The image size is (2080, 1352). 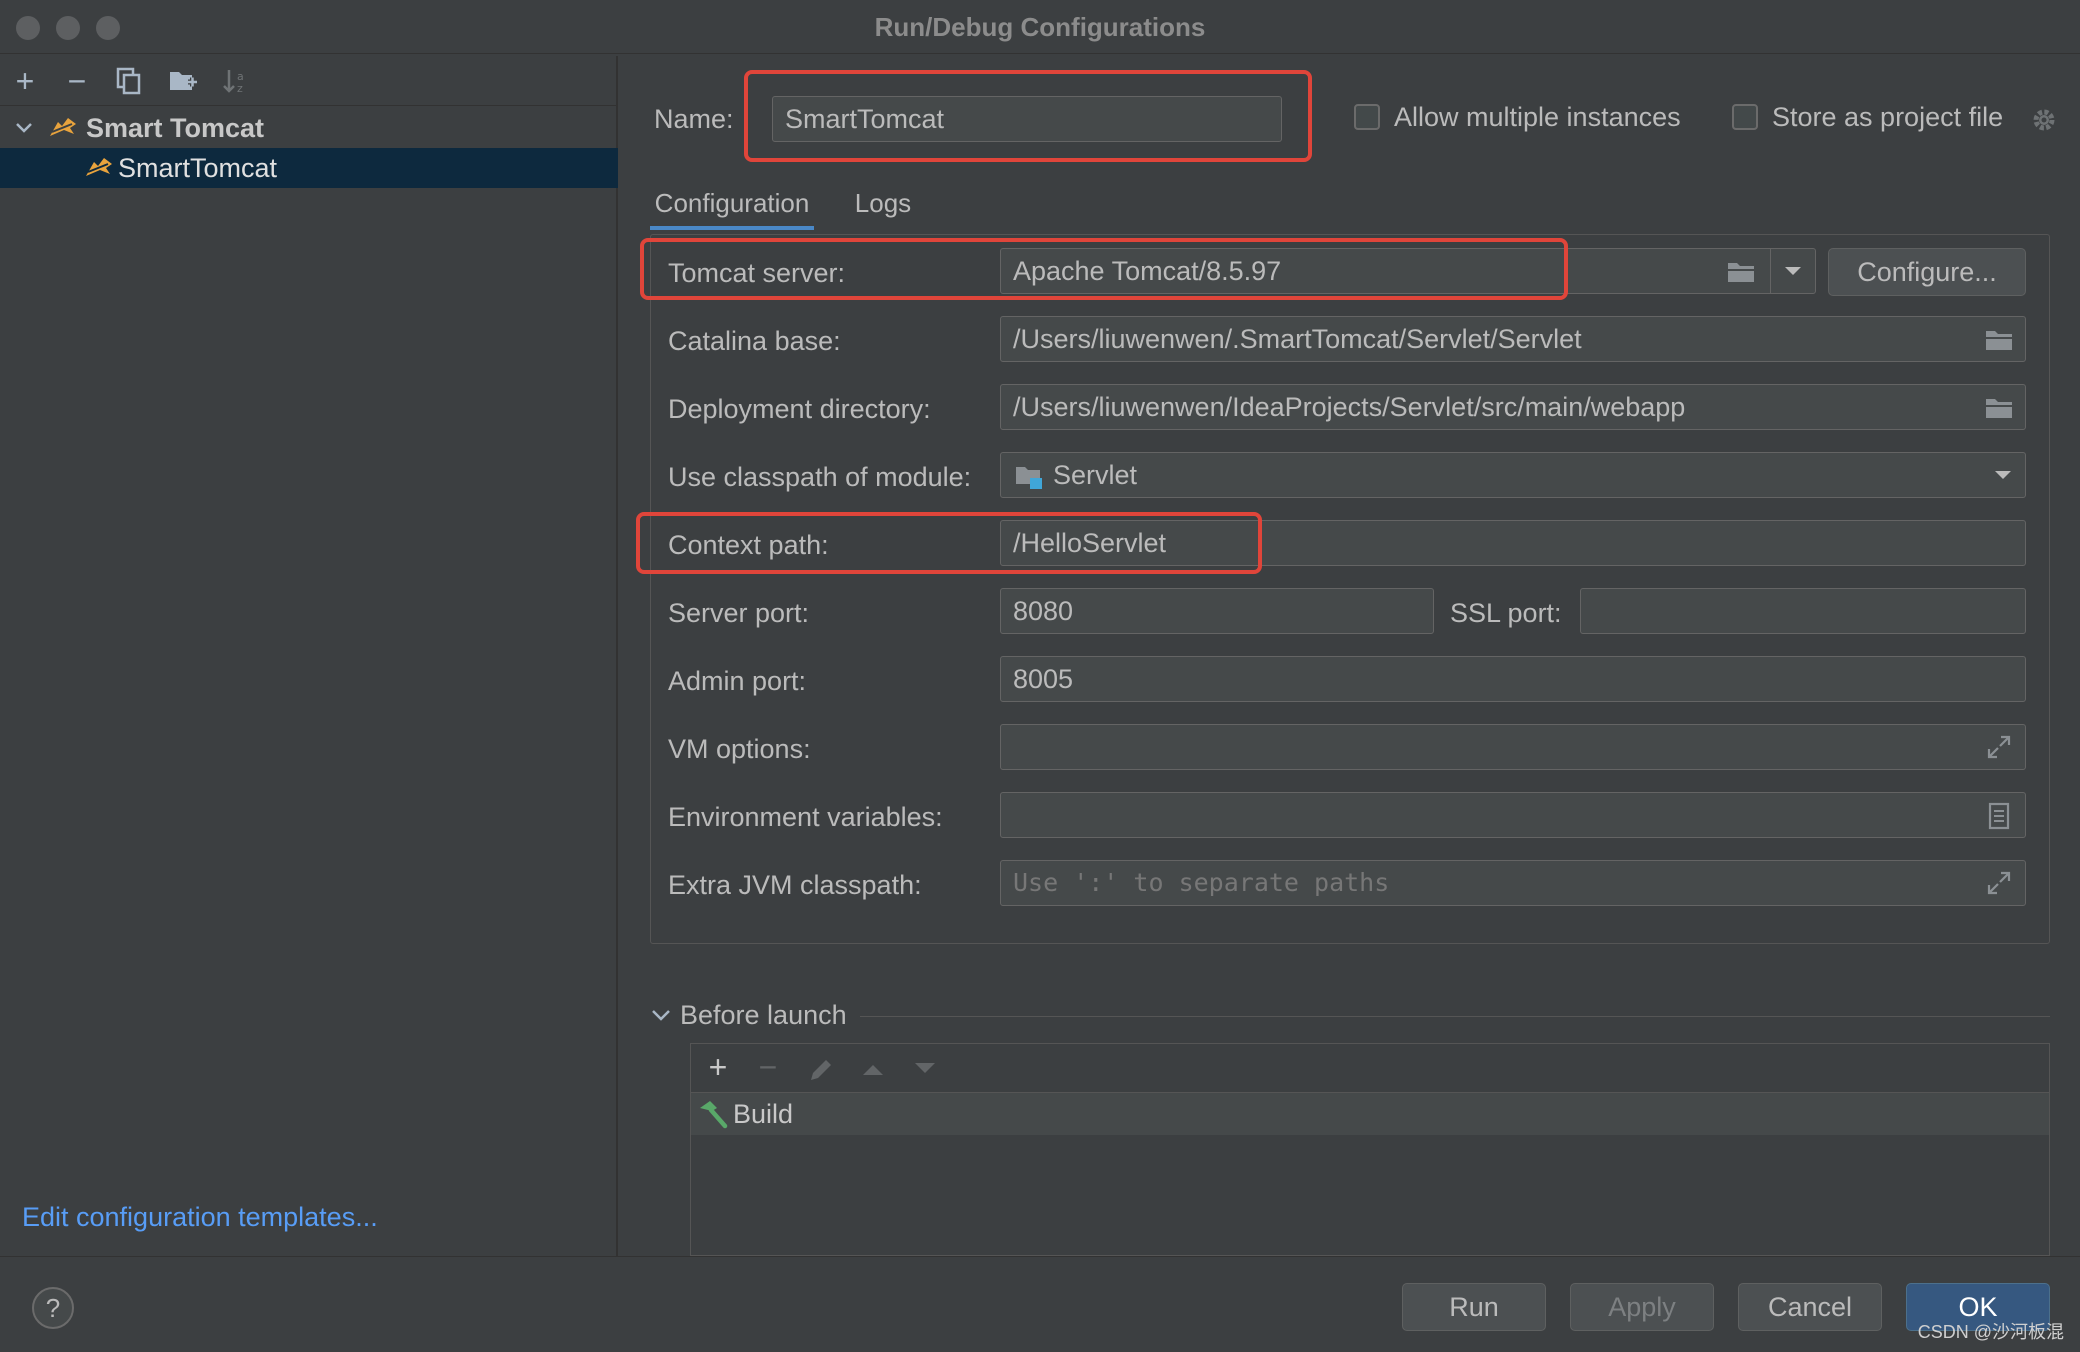 I want to click on store-project-checkbox, so click(x=1745, y=117).